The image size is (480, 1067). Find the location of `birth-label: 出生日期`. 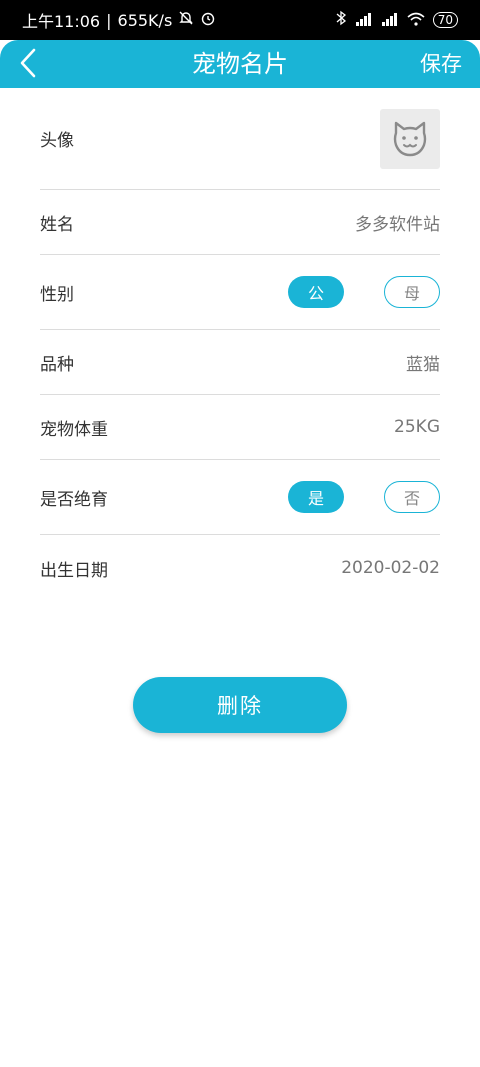

birth-label: 出生日期 is located at coordinates (74, 570).